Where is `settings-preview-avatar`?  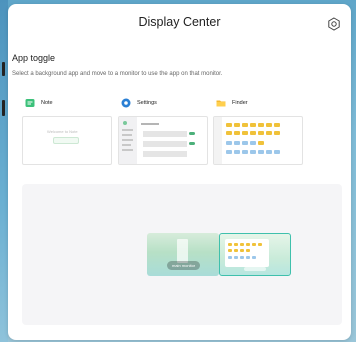 settings-preview-avatar is located at coordinates (125, 123).